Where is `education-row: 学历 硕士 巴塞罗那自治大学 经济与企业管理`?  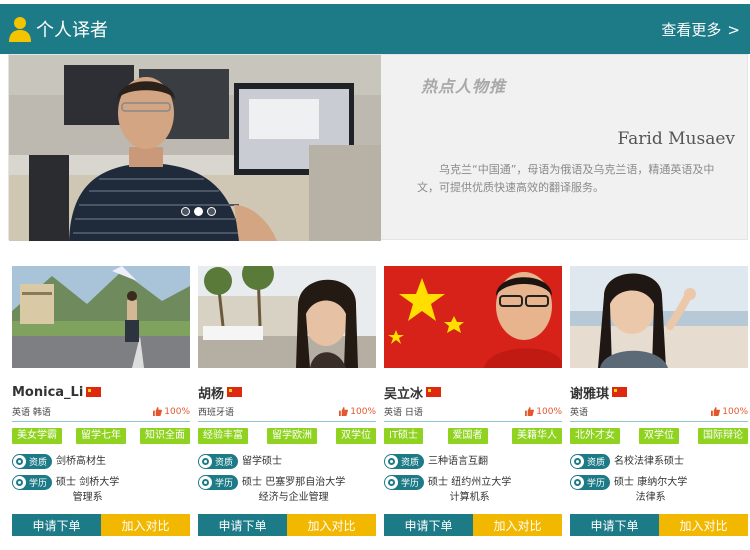 education-row: 学历 硕士 巴塞罗那自治大学 经济与企业管理 is located at coordinates (287, 490).